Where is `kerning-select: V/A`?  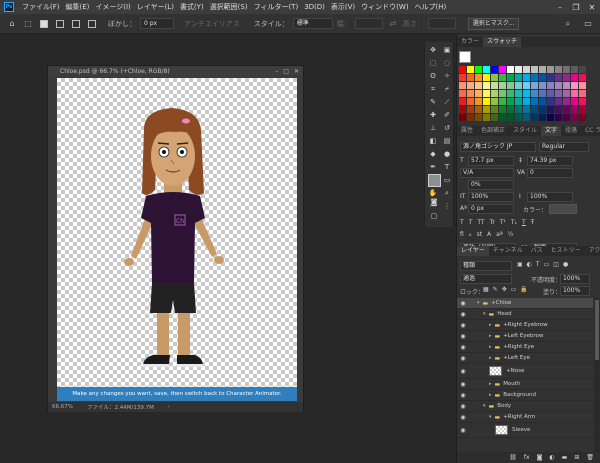 kerning-select: V/A is located at coordinates (487, 173).